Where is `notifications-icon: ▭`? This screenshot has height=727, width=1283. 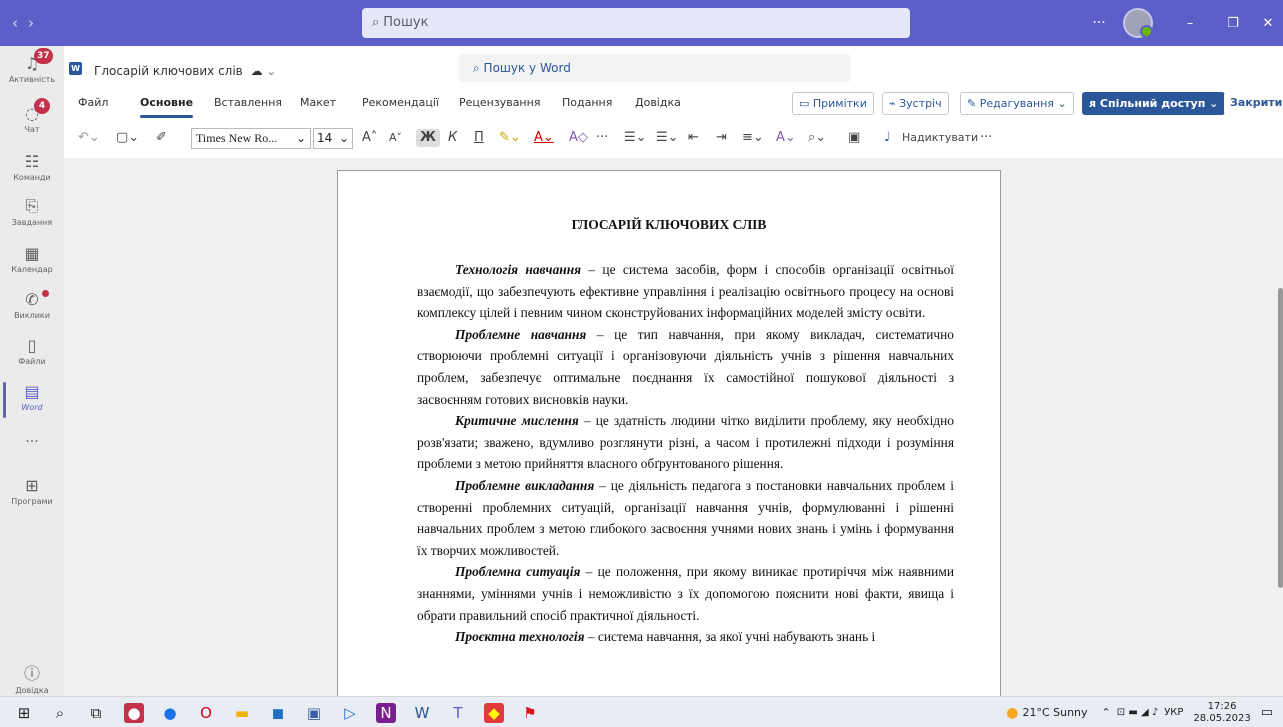
notifications-icon: ▭ is located at coordinates (1267, 712).